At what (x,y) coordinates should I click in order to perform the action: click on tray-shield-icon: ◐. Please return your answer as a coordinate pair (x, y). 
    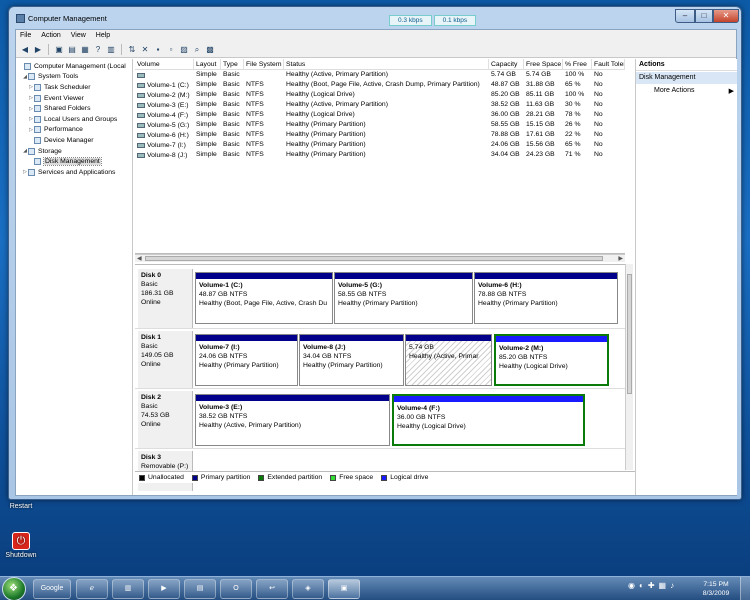
    Looking at the image, I should click on (641, 585).